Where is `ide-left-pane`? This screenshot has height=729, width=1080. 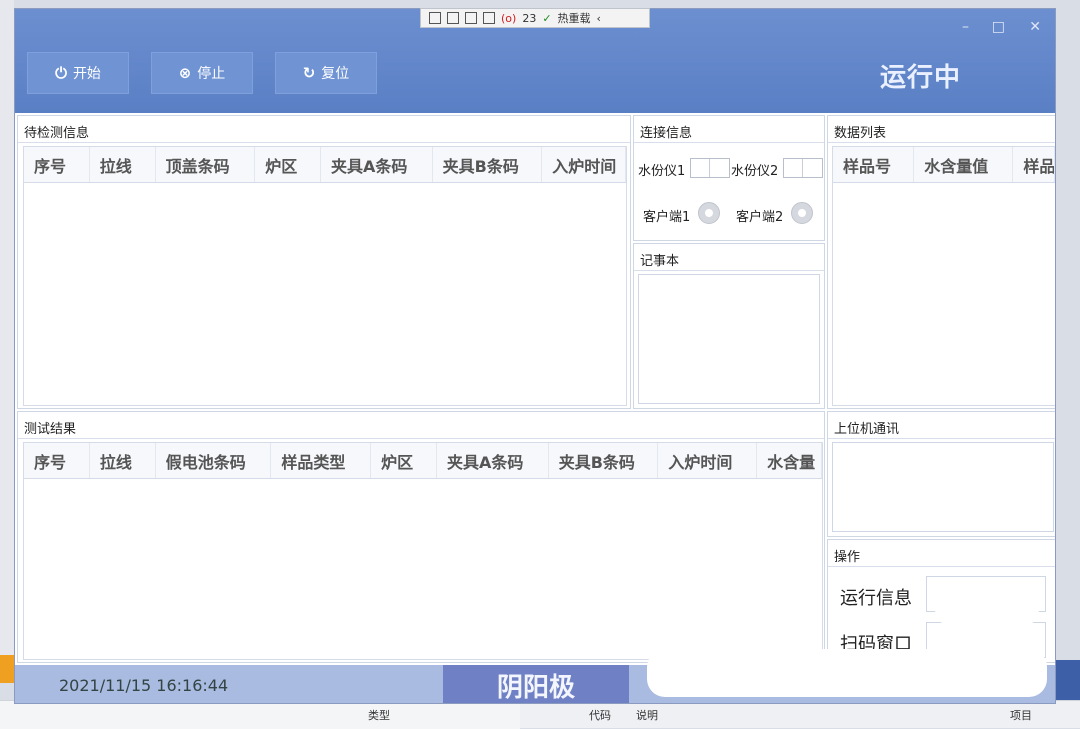
ide-left-pane is located at coordinates (260, 715).